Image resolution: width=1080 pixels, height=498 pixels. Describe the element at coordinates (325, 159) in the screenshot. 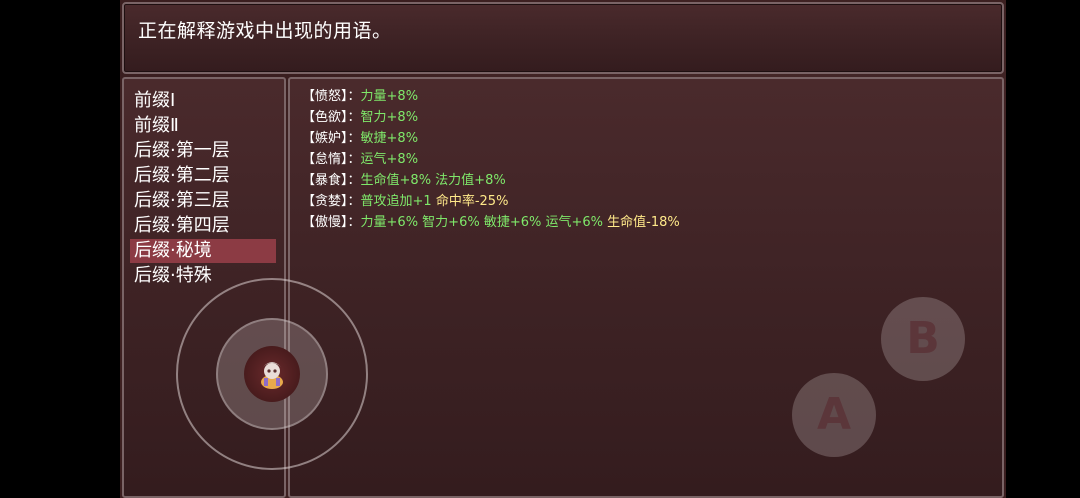

I see `affix-name: 【怠惰】` at that location.